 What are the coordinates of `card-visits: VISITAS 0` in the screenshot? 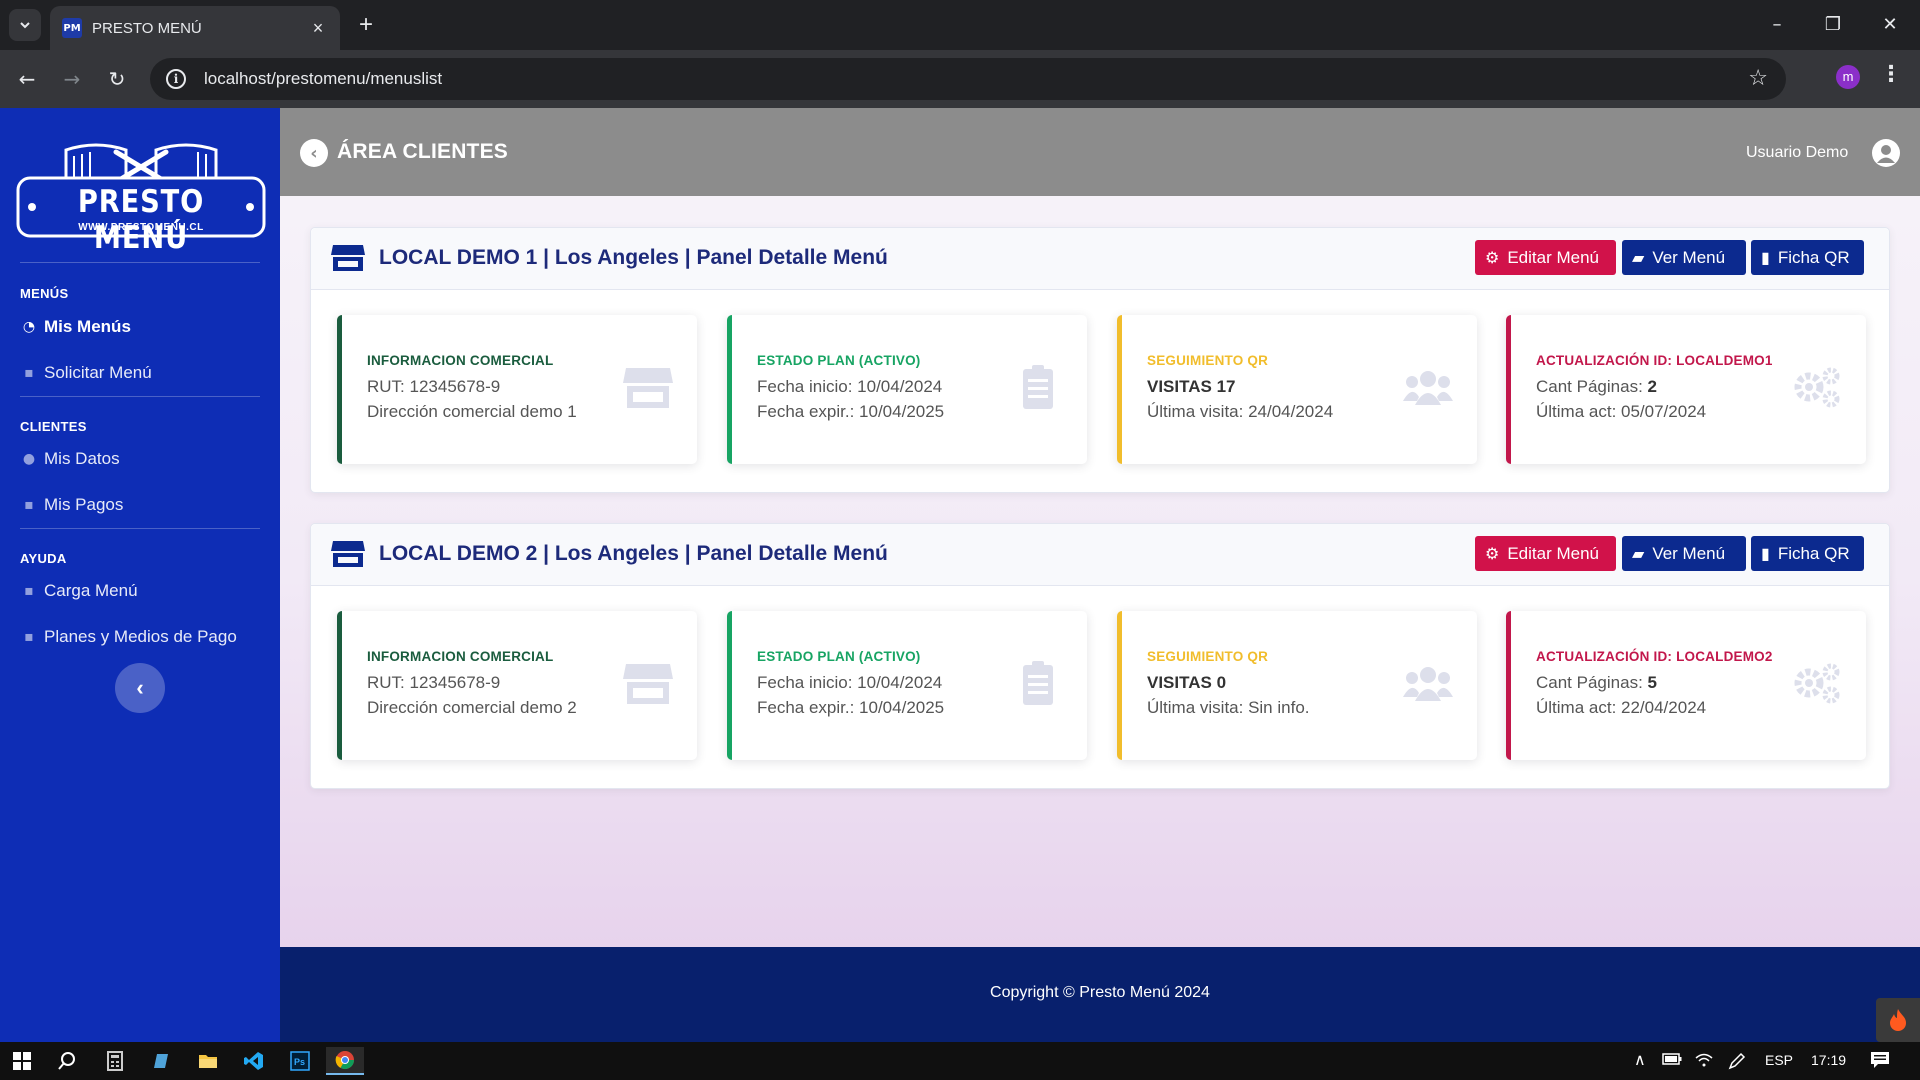 It's located at (1187, 682).